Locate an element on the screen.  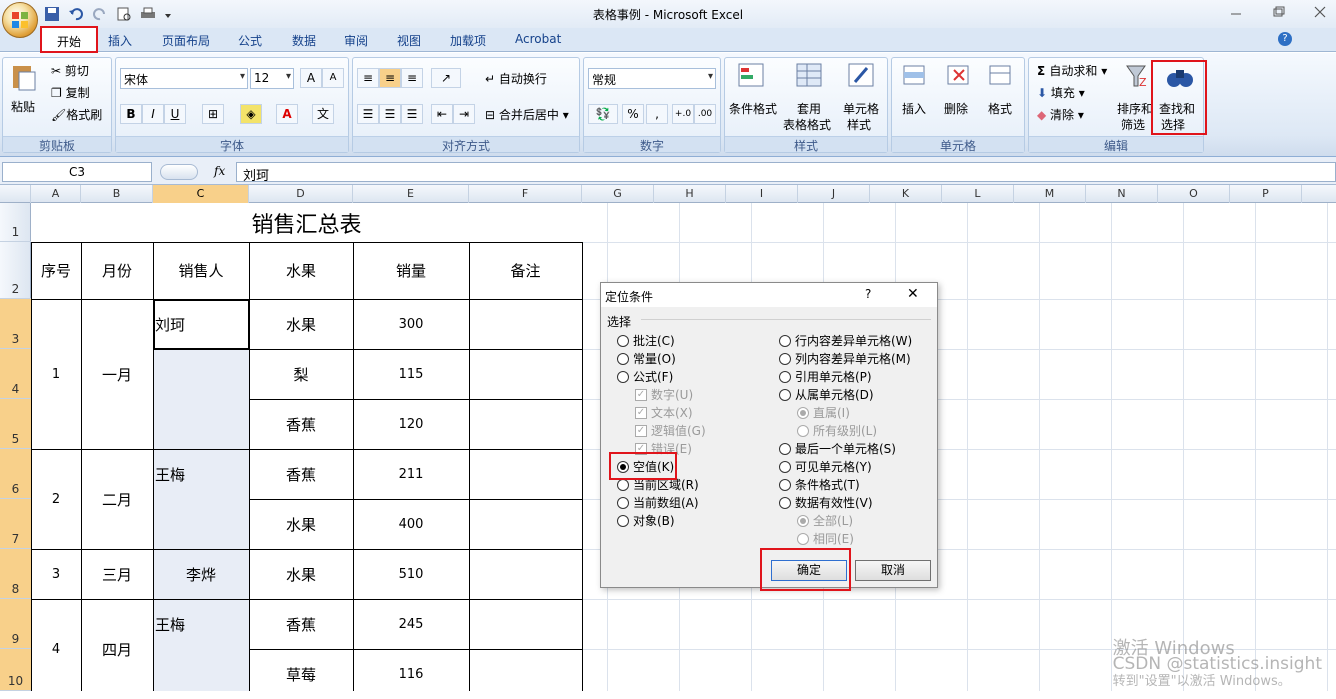
dialog-close-icon: ✕ is located at coordinates (913, 294).